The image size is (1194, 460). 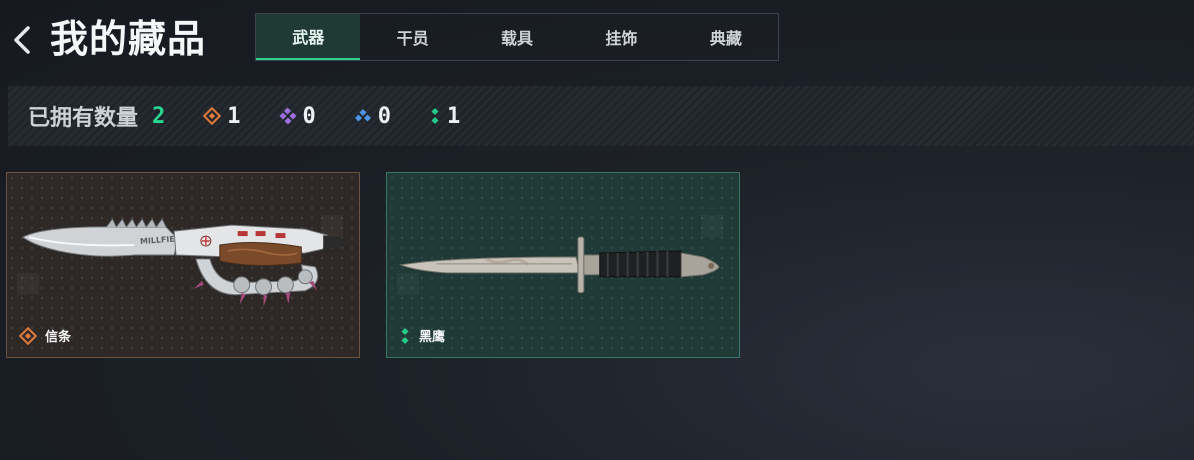 I want to click on tab-weapons: 武器, so click(x=308, y=37).